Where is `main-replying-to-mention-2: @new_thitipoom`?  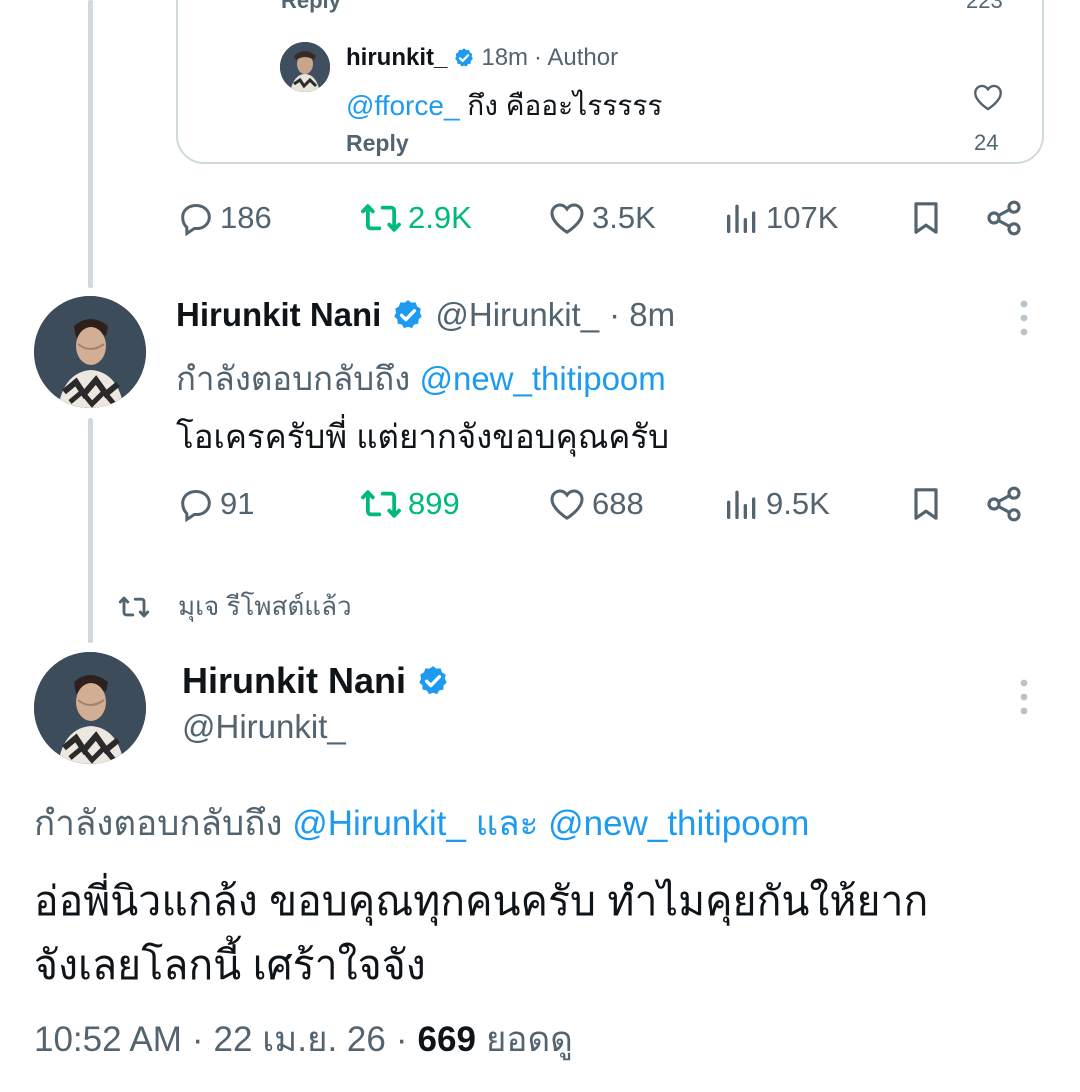 main-replying-to-mention-2: @new_thitipoom is located at coordinates (678, 823).